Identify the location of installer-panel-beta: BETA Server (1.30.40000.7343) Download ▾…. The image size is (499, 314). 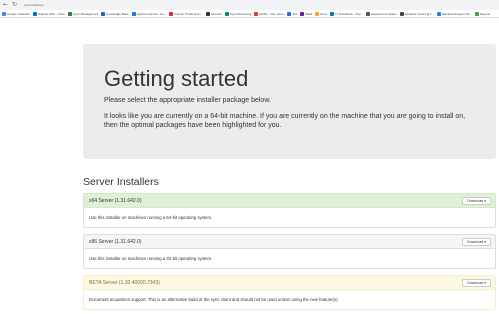
(289, 292).